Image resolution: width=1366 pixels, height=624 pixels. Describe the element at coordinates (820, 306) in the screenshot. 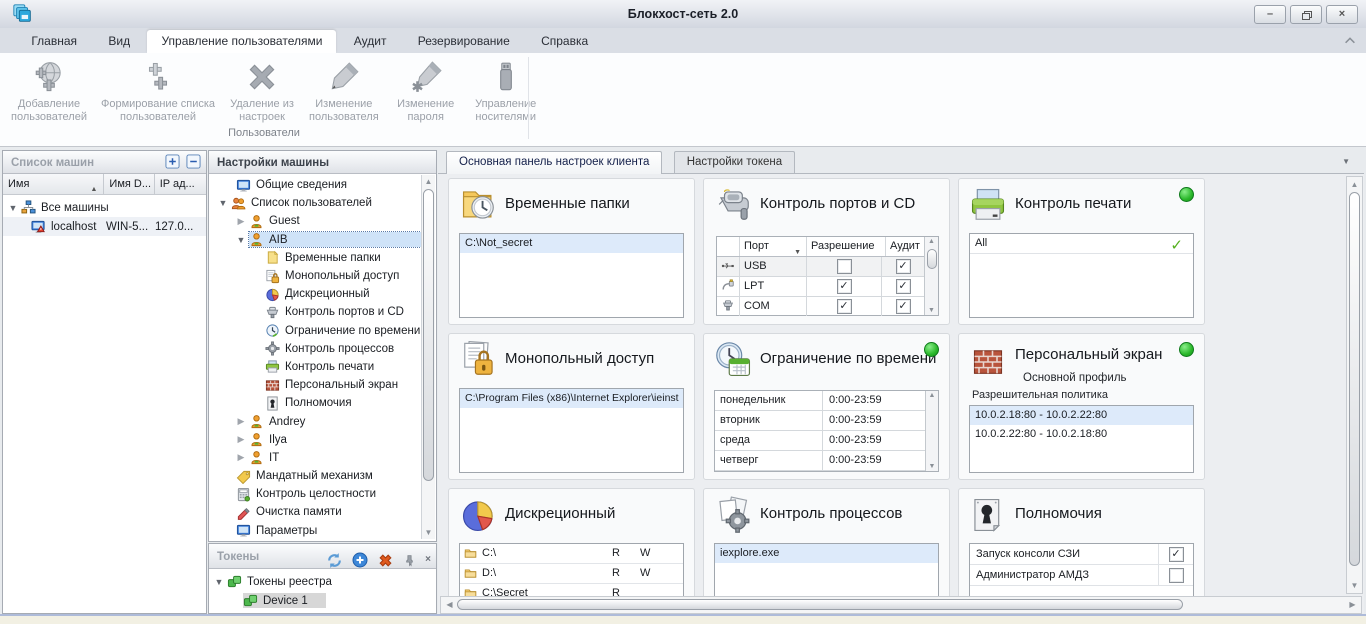

I see `table-row-com: COM` at that location.